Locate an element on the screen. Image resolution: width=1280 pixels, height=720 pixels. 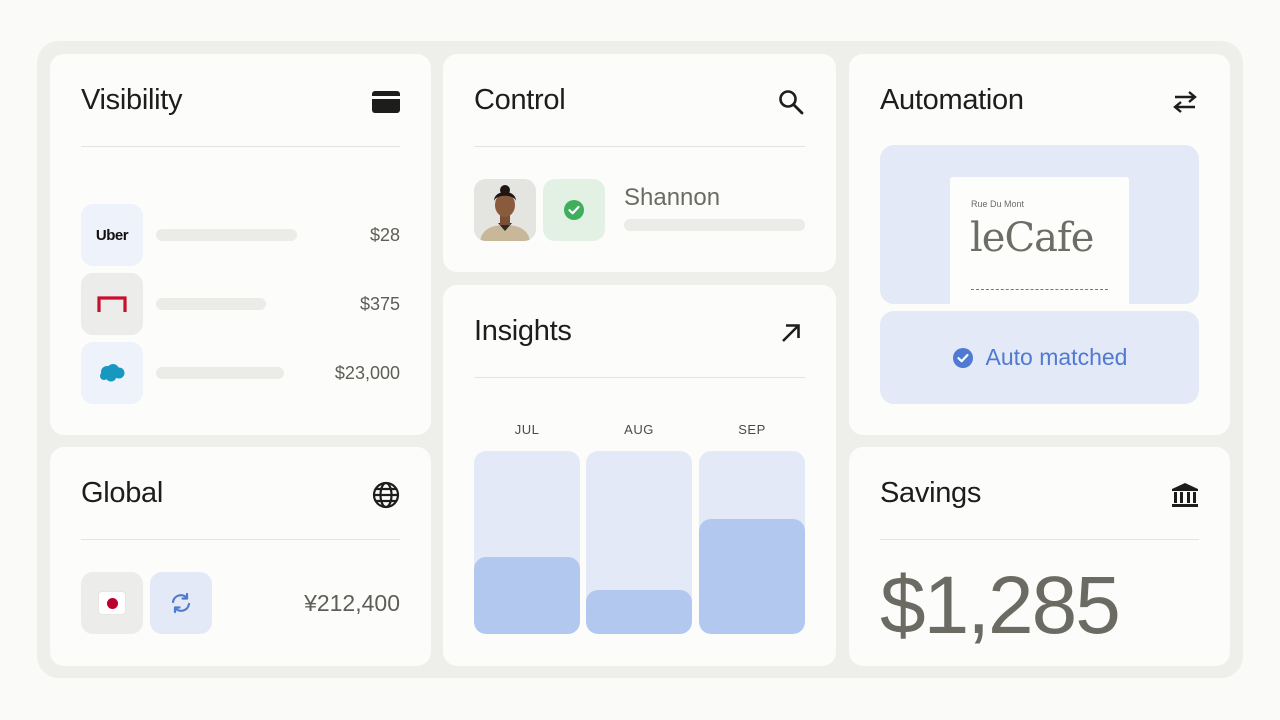
person-detail-bar is located at coordinates (714, 225).